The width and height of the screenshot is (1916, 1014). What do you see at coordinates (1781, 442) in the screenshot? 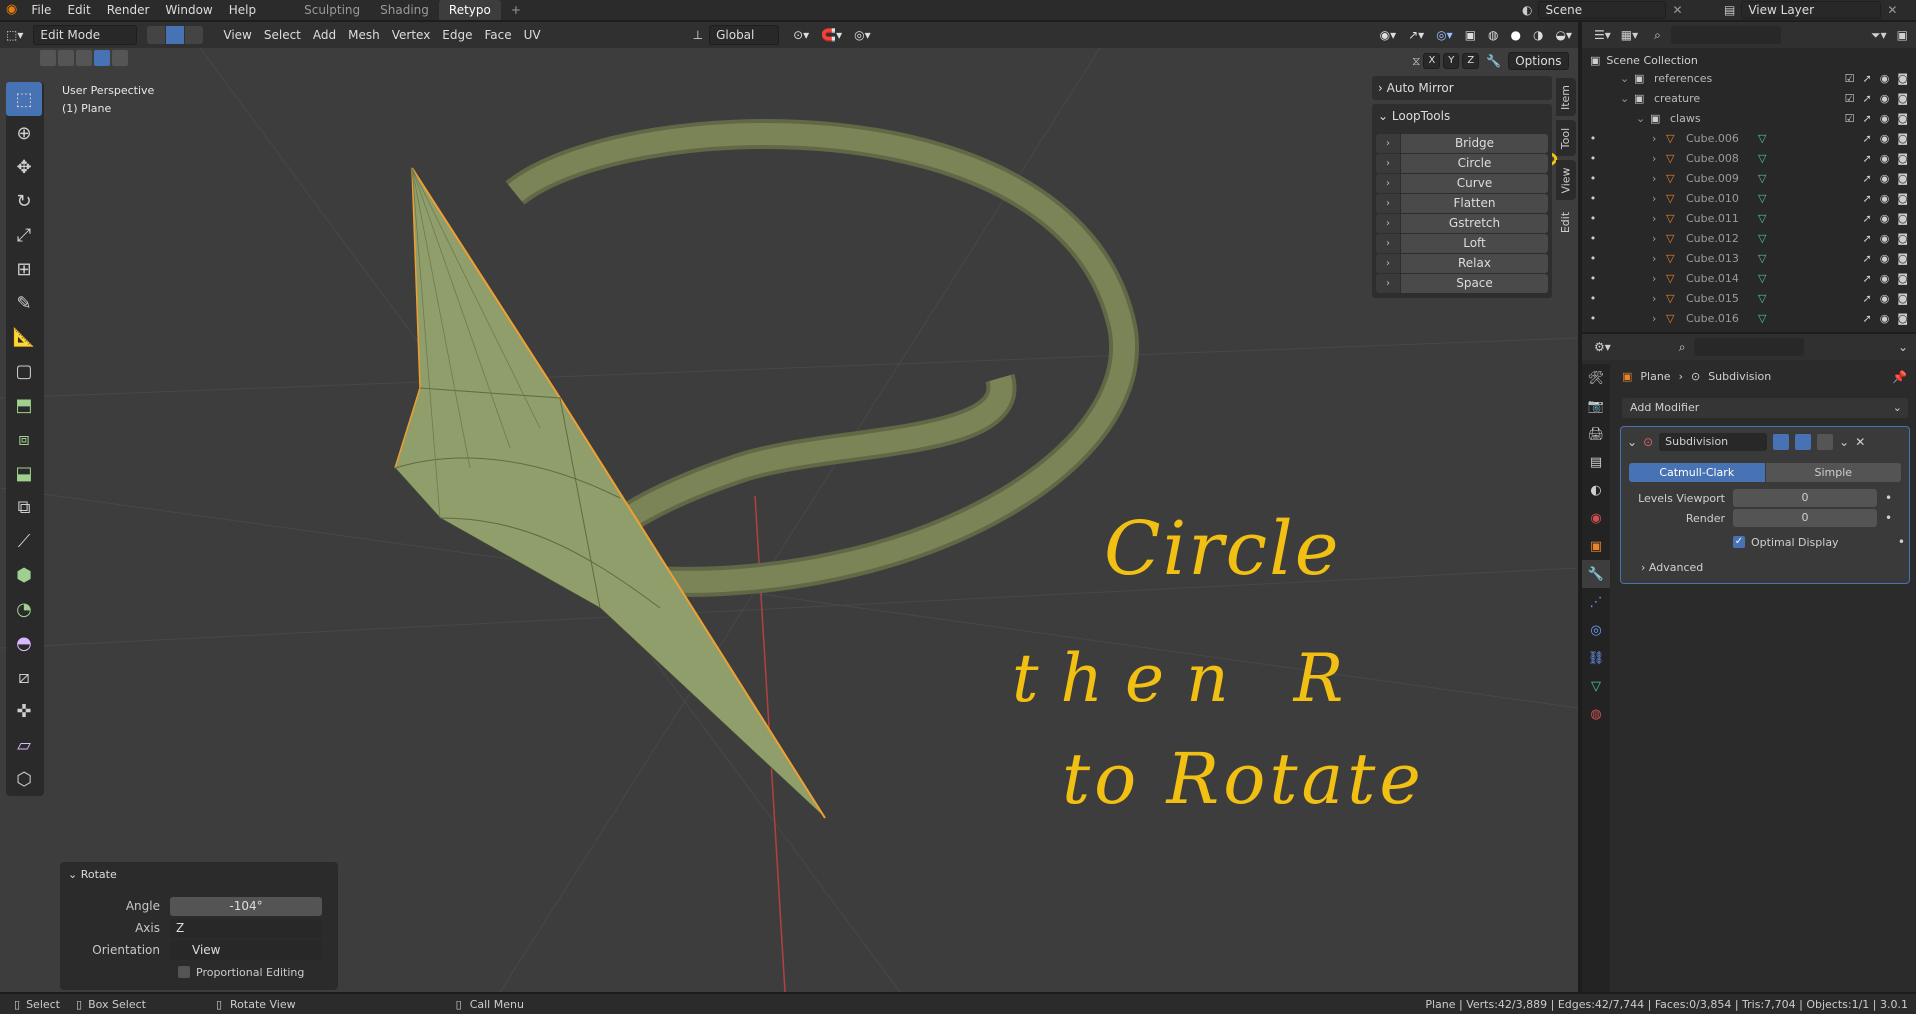
I see `edit-mode-toggle-icon` at bounding box center [1781, 442].